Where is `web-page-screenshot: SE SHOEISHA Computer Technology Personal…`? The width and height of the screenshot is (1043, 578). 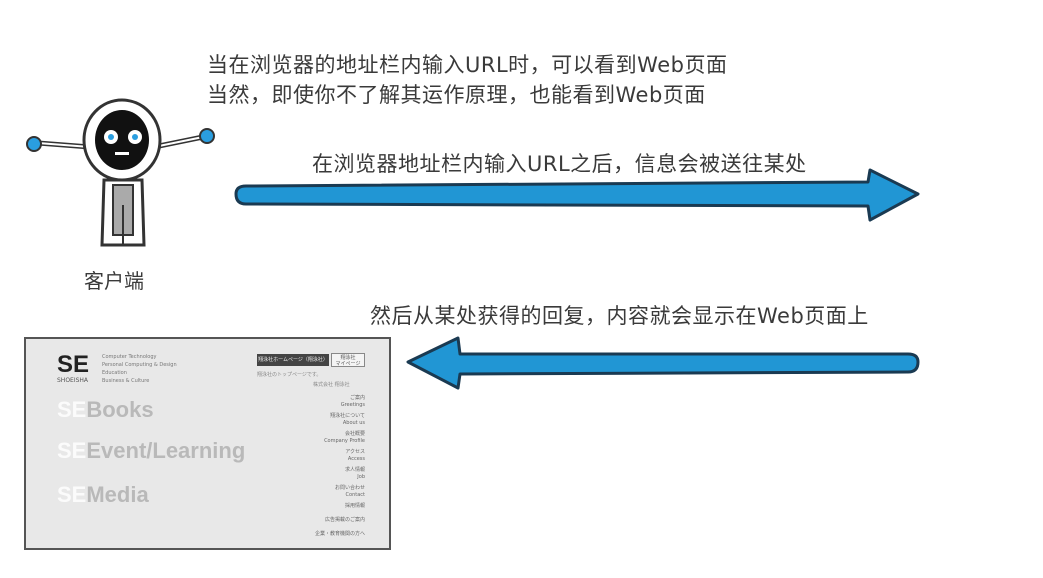
web-page-screenshot: SE SHOEISHA Computer Technology Personal… is located at coordinates (207, 443).